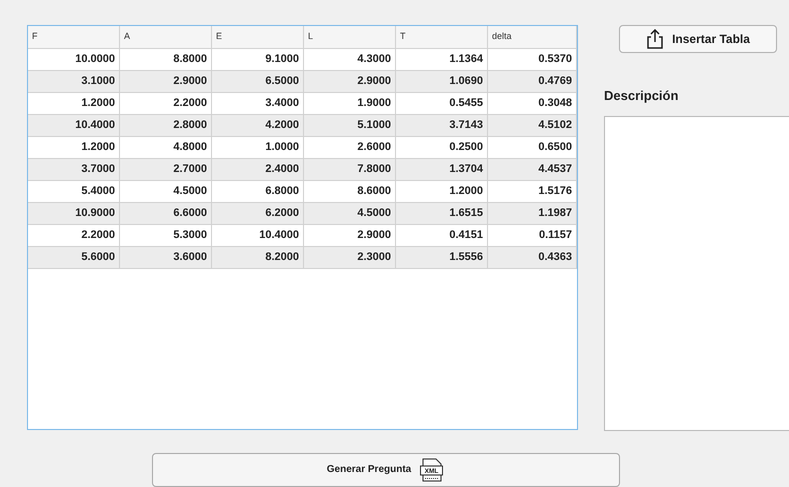 Image resolution: width=789 pixels, height=487 pixels. Describe the element at coordinates (166, 214) in the screenshot. I see `table-cell: 6.6000` at that location.